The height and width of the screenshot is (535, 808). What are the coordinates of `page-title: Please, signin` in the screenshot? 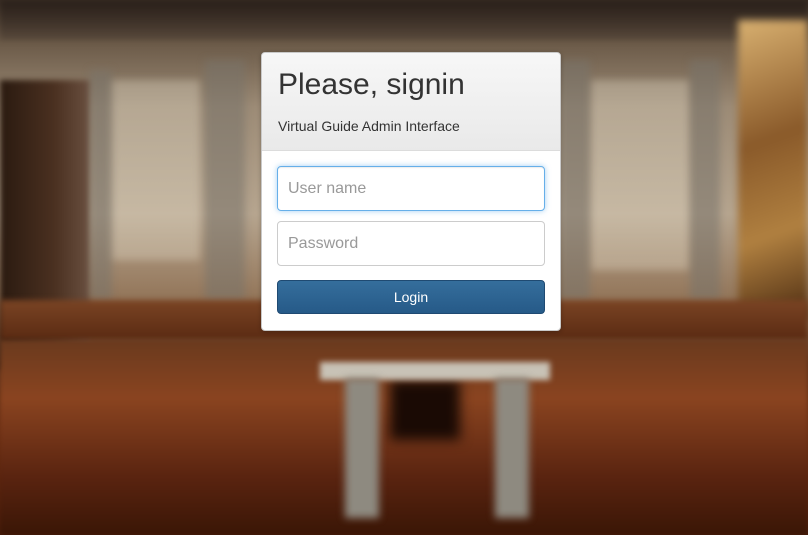 It's located at (371, 84).